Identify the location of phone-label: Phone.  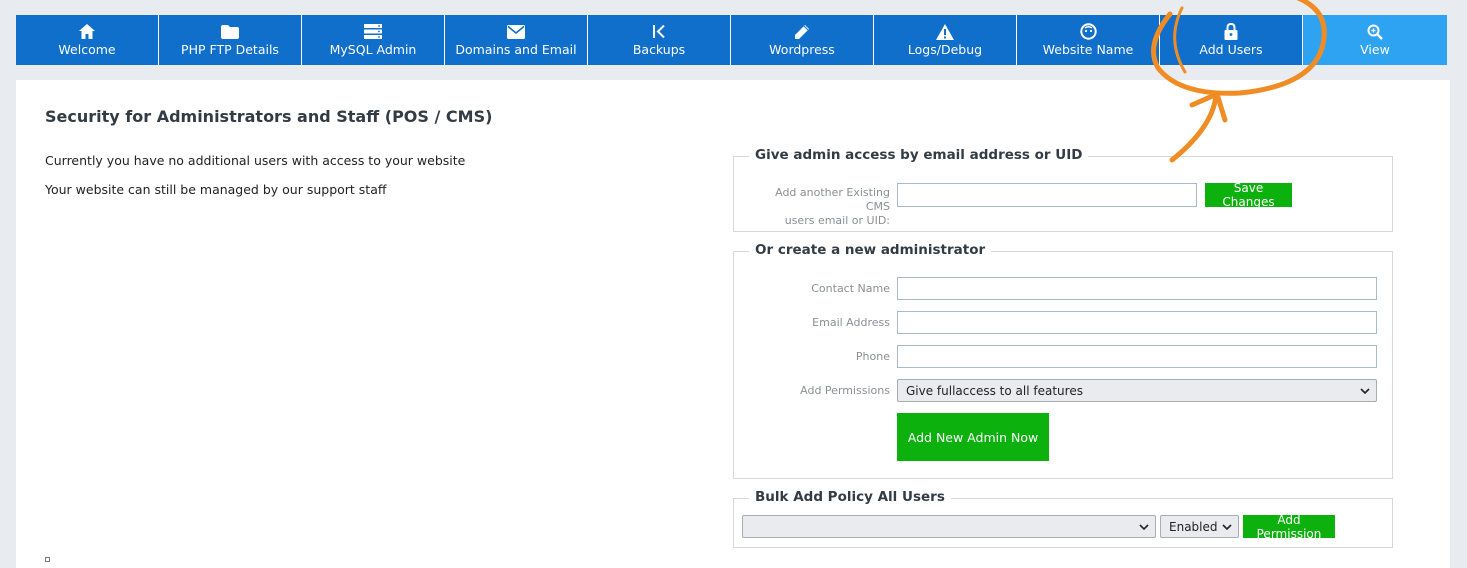
(872, 356).